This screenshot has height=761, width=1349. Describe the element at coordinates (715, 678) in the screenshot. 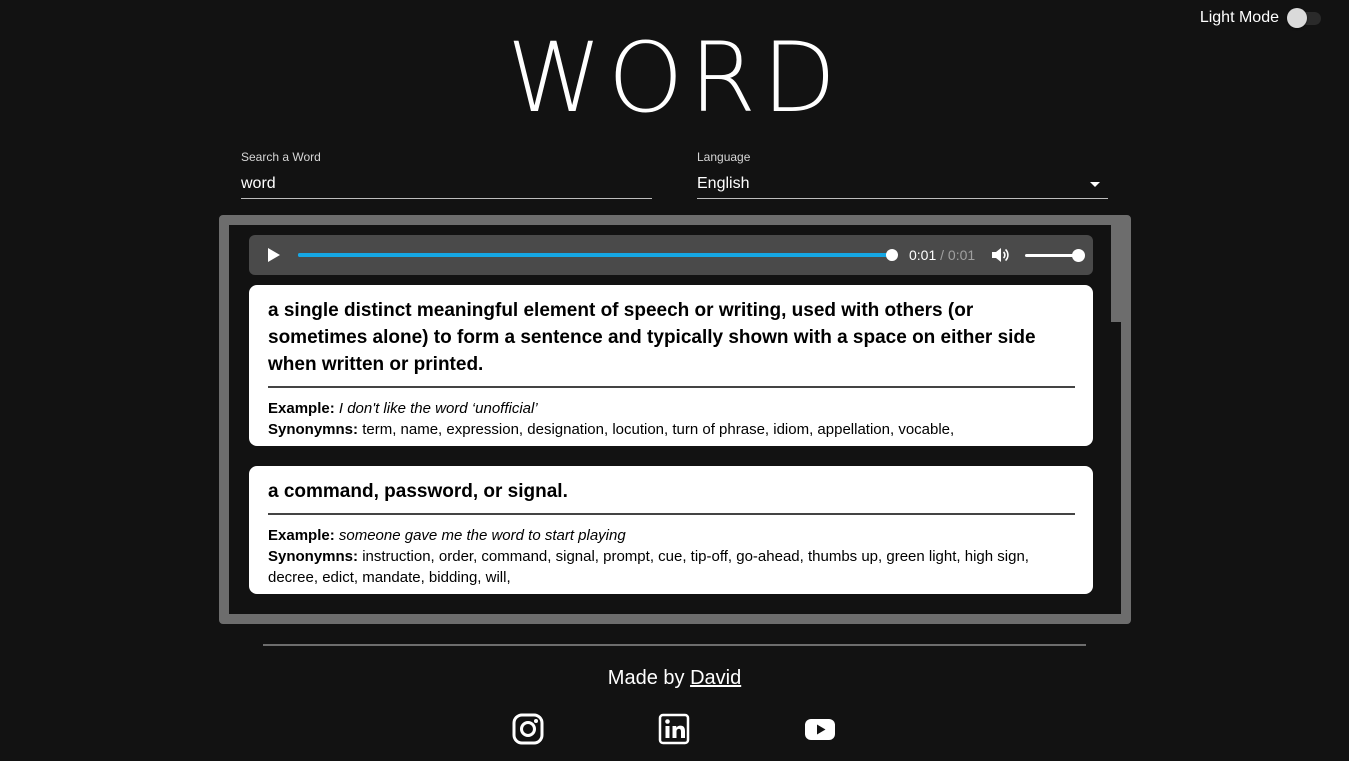

I see `author-link: David` at that location.